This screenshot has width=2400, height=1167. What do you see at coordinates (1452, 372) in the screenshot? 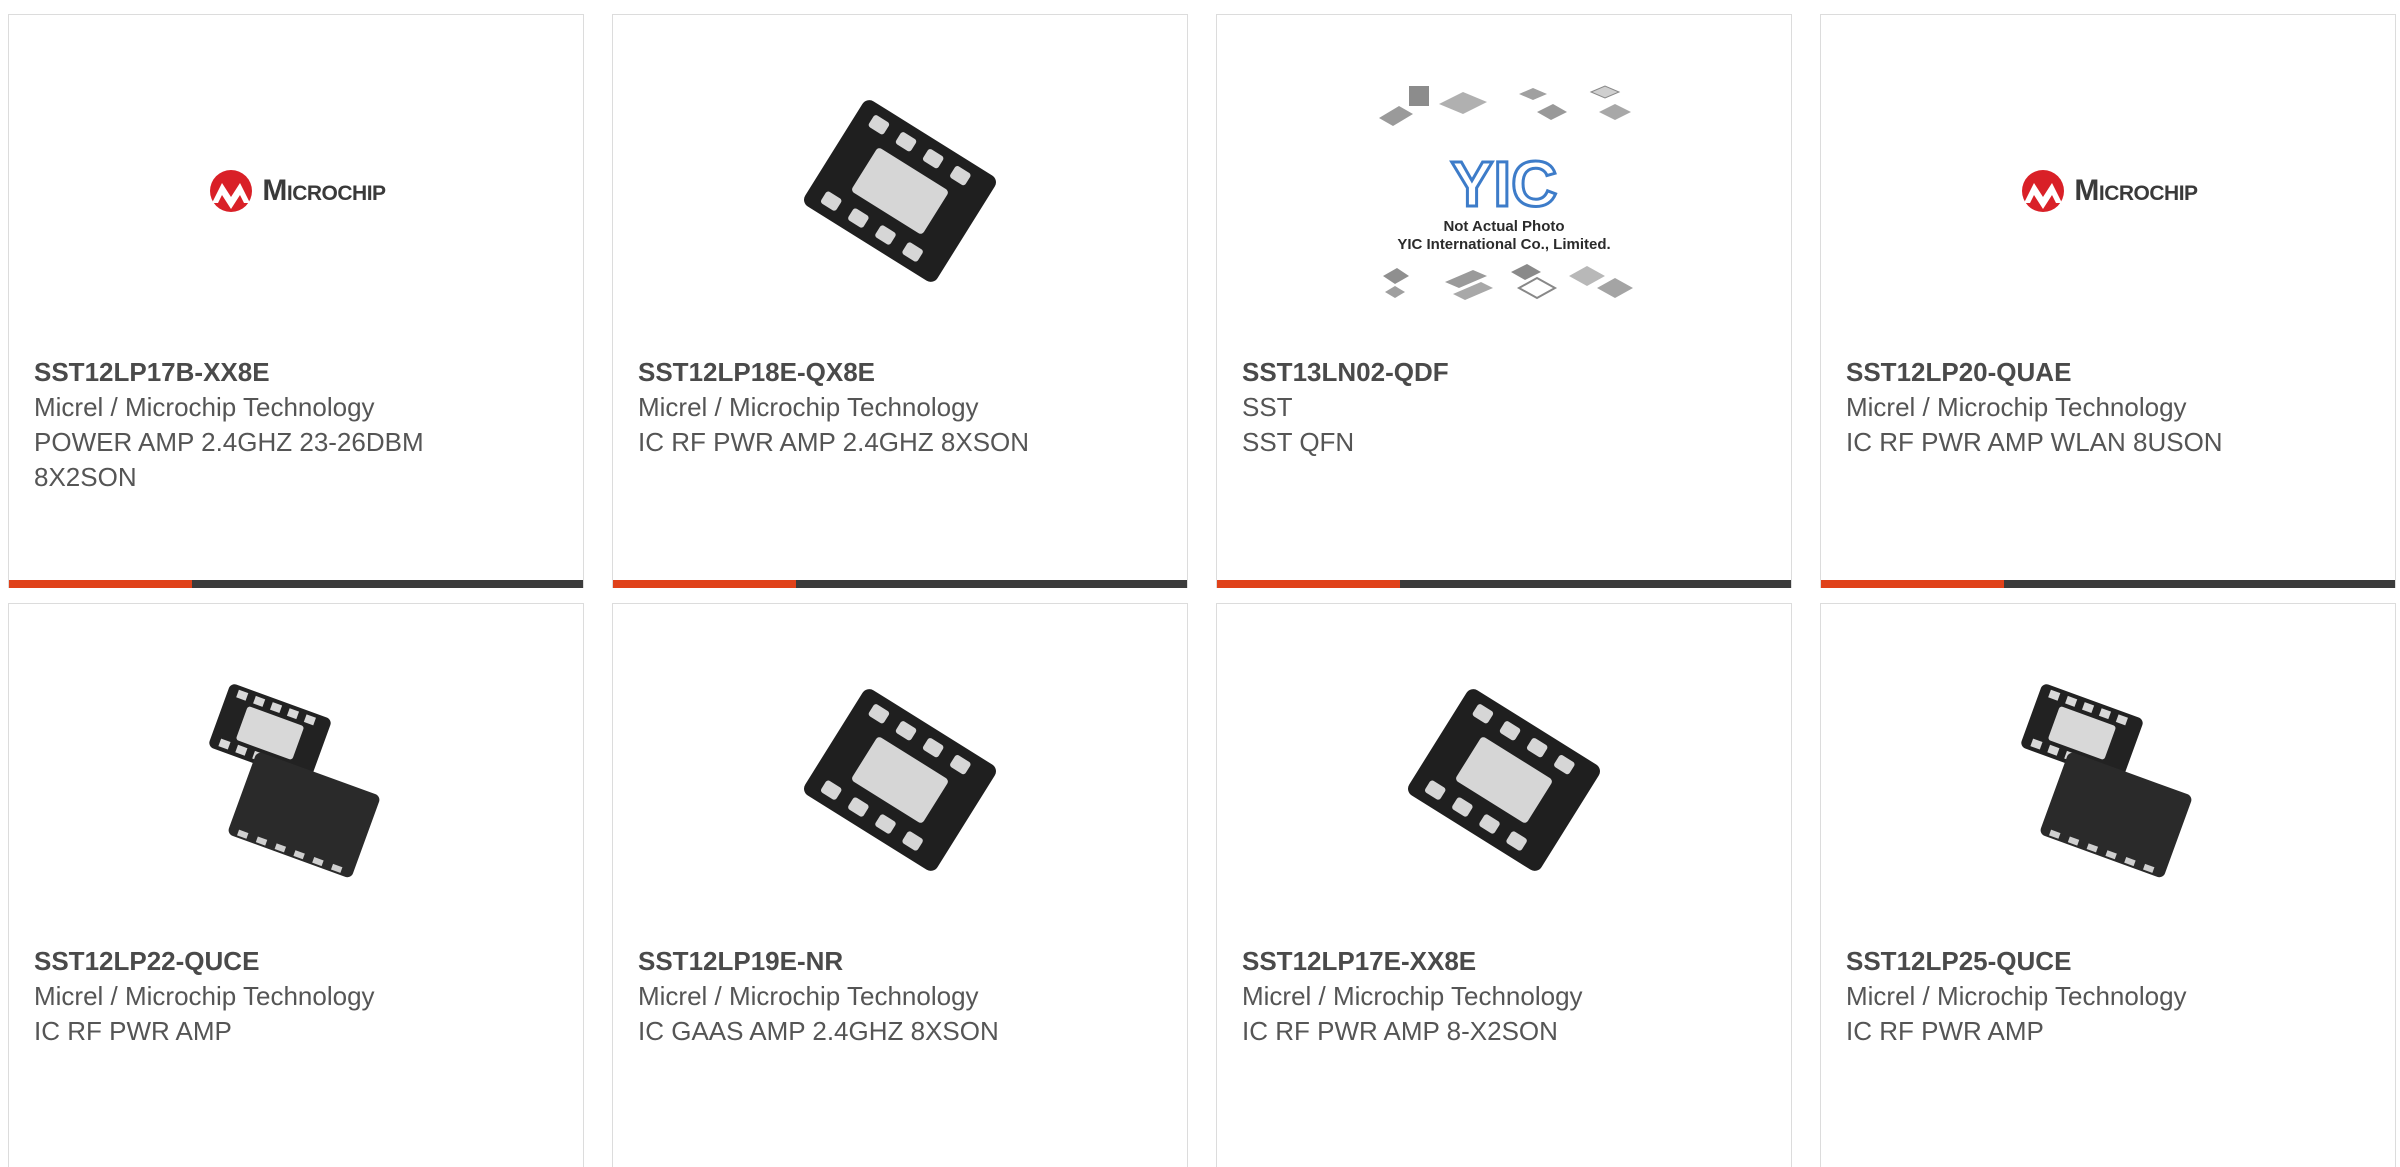
I see `part-number-link: SST13LN02-QDF` at bounding box center [1452, 372].